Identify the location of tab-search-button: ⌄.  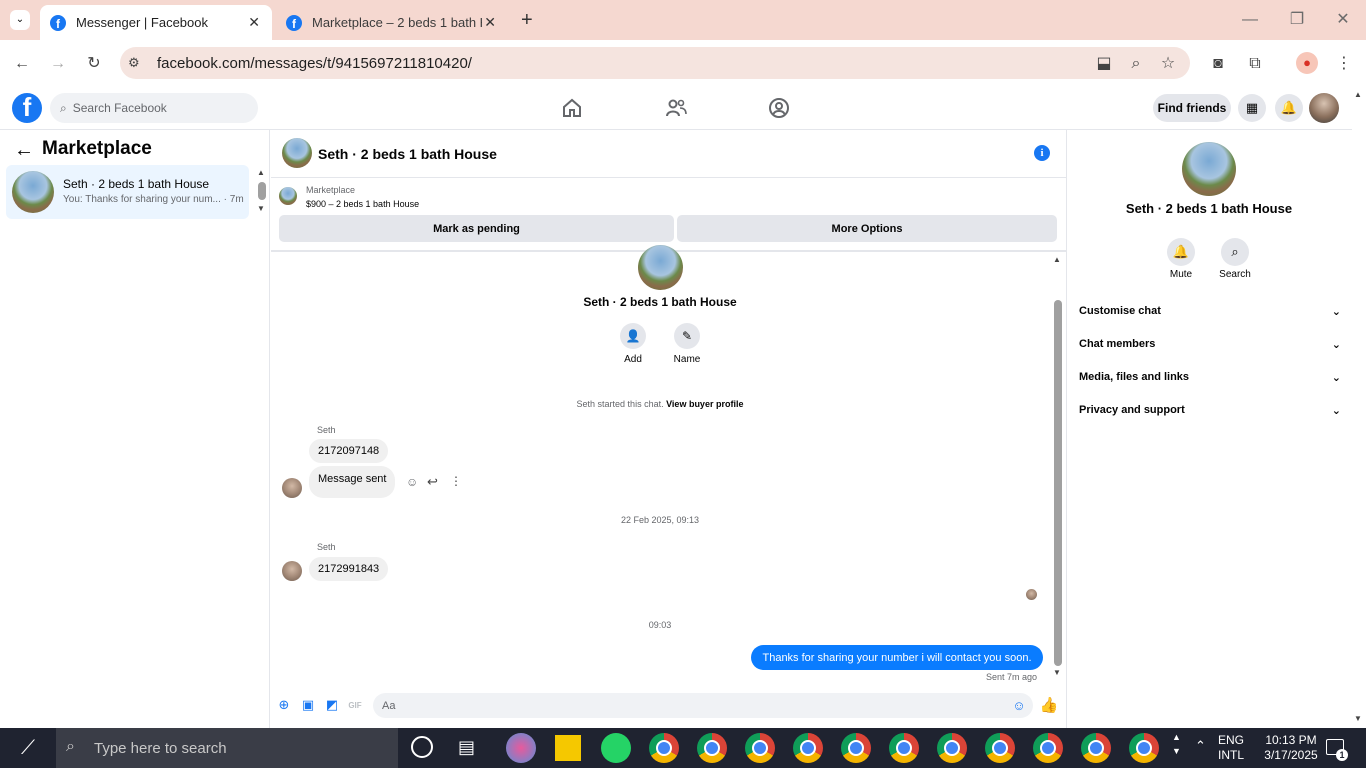
(20, 20).